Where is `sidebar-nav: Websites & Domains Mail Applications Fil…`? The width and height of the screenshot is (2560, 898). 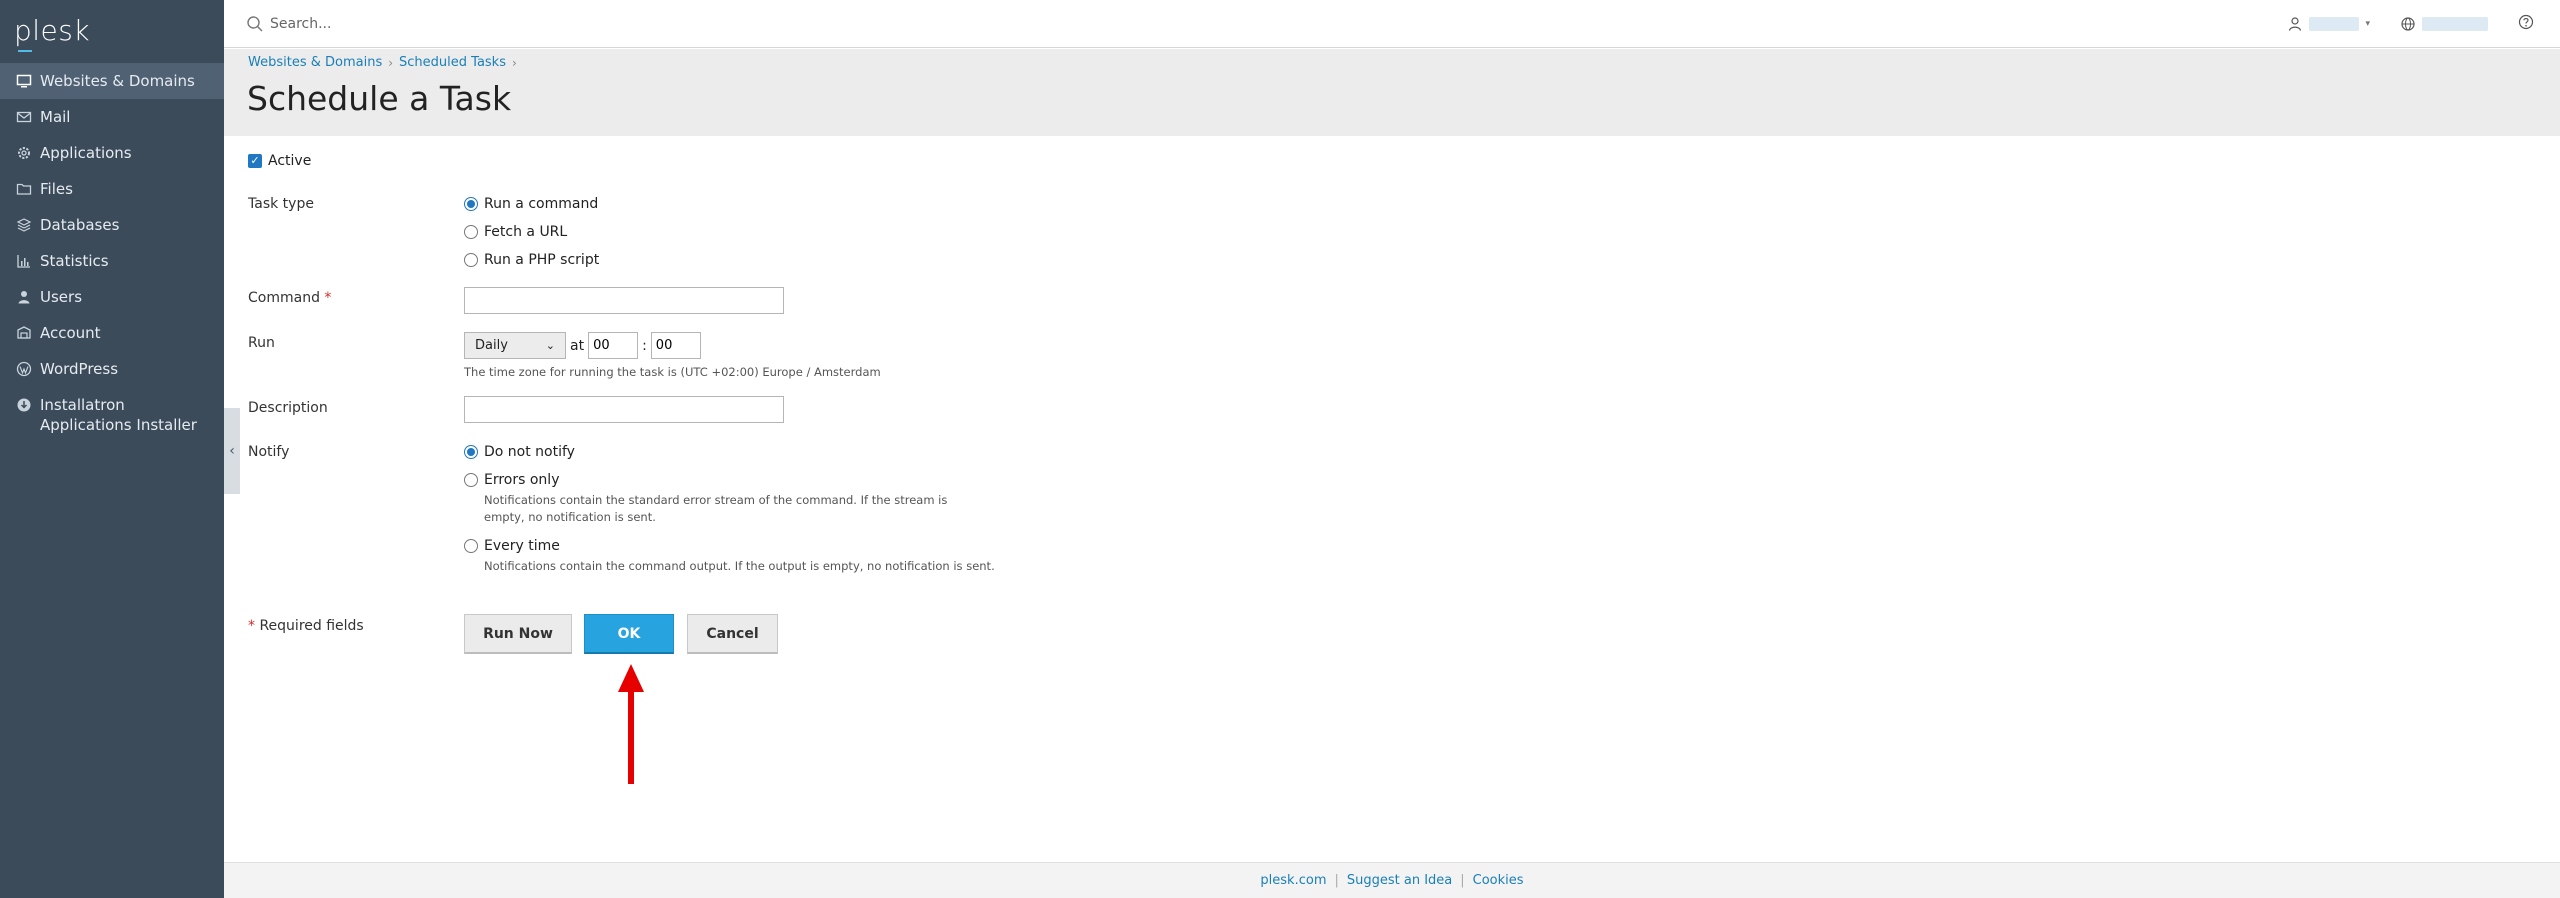
sidebar-nav: Websites & Domains Mail Applications Fil… is located at coordinates (112, 253).